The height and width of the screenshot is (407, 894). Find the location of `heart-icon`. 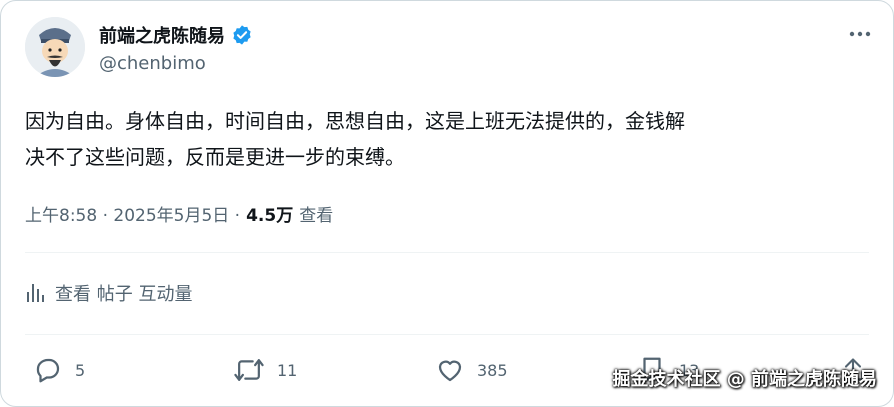

heart-icon is located at coordinates (450, 371).